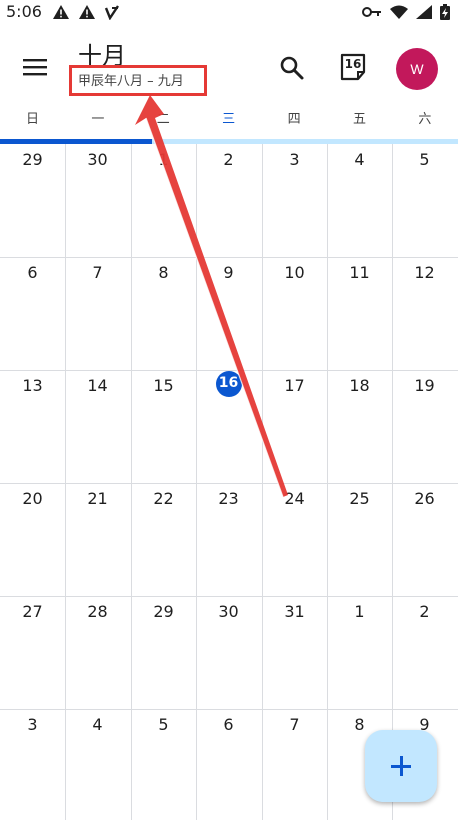  What do you see at coordinates (294, 498) in the screenshot?
I see `day-number: 24` at bounding box center [294, 498].